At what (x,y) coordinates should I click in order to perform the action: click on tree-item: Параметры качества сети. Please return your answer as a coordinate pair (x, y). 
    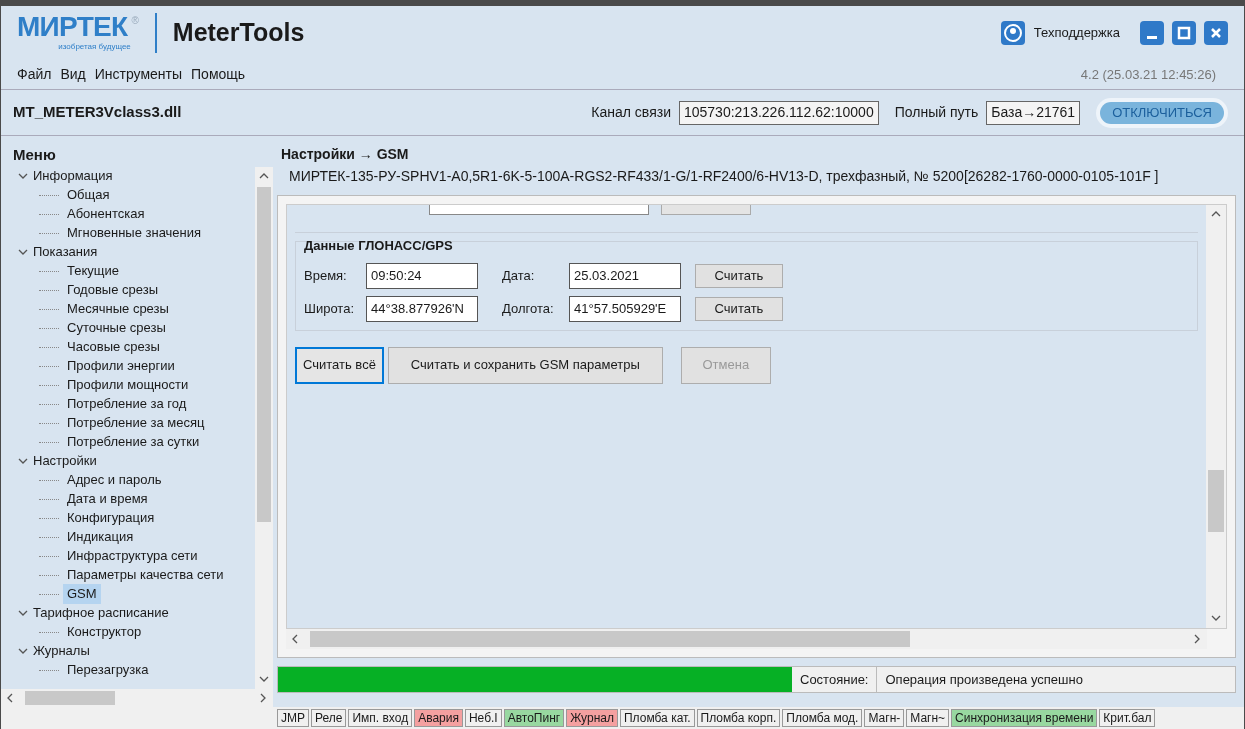
    Looking at the image, I should click on (145, 575).